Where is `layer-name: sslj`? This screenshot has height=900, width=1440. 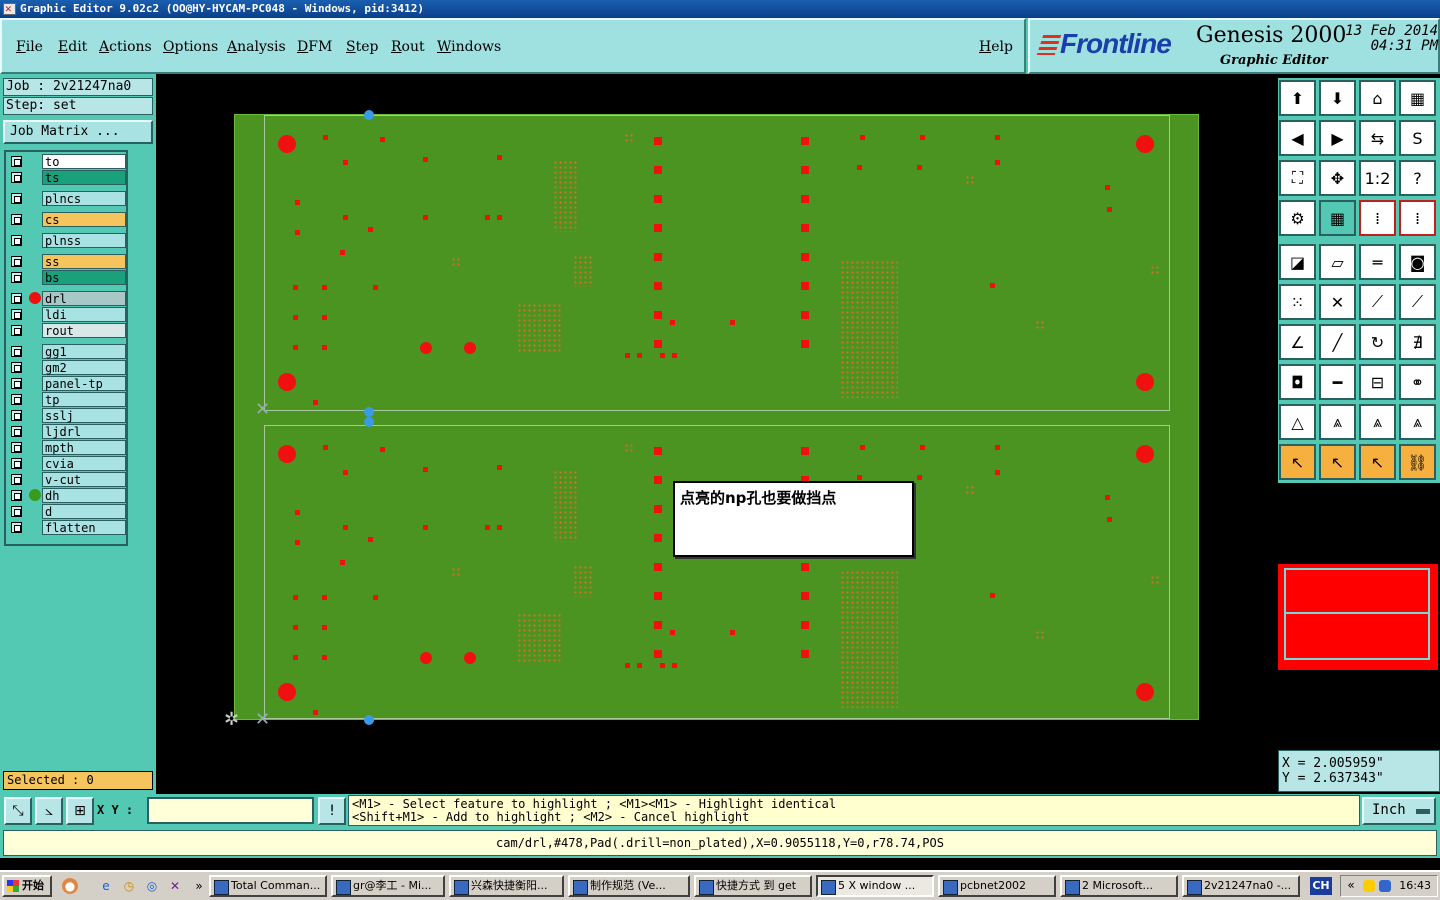
layer-name: sslj is located at coordinates (84, 415).